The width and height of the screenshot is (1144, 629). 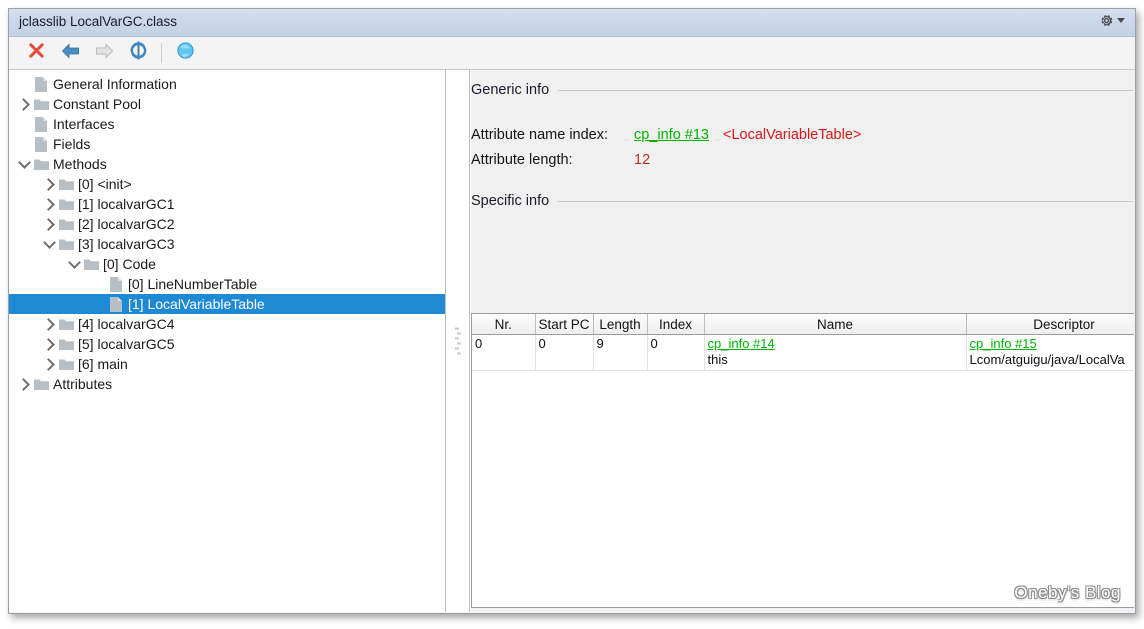 What do you see at coordinates (564, 352) in the screenshot?
I see `cell-start-pc: 0` at bounding box center [564, 352].